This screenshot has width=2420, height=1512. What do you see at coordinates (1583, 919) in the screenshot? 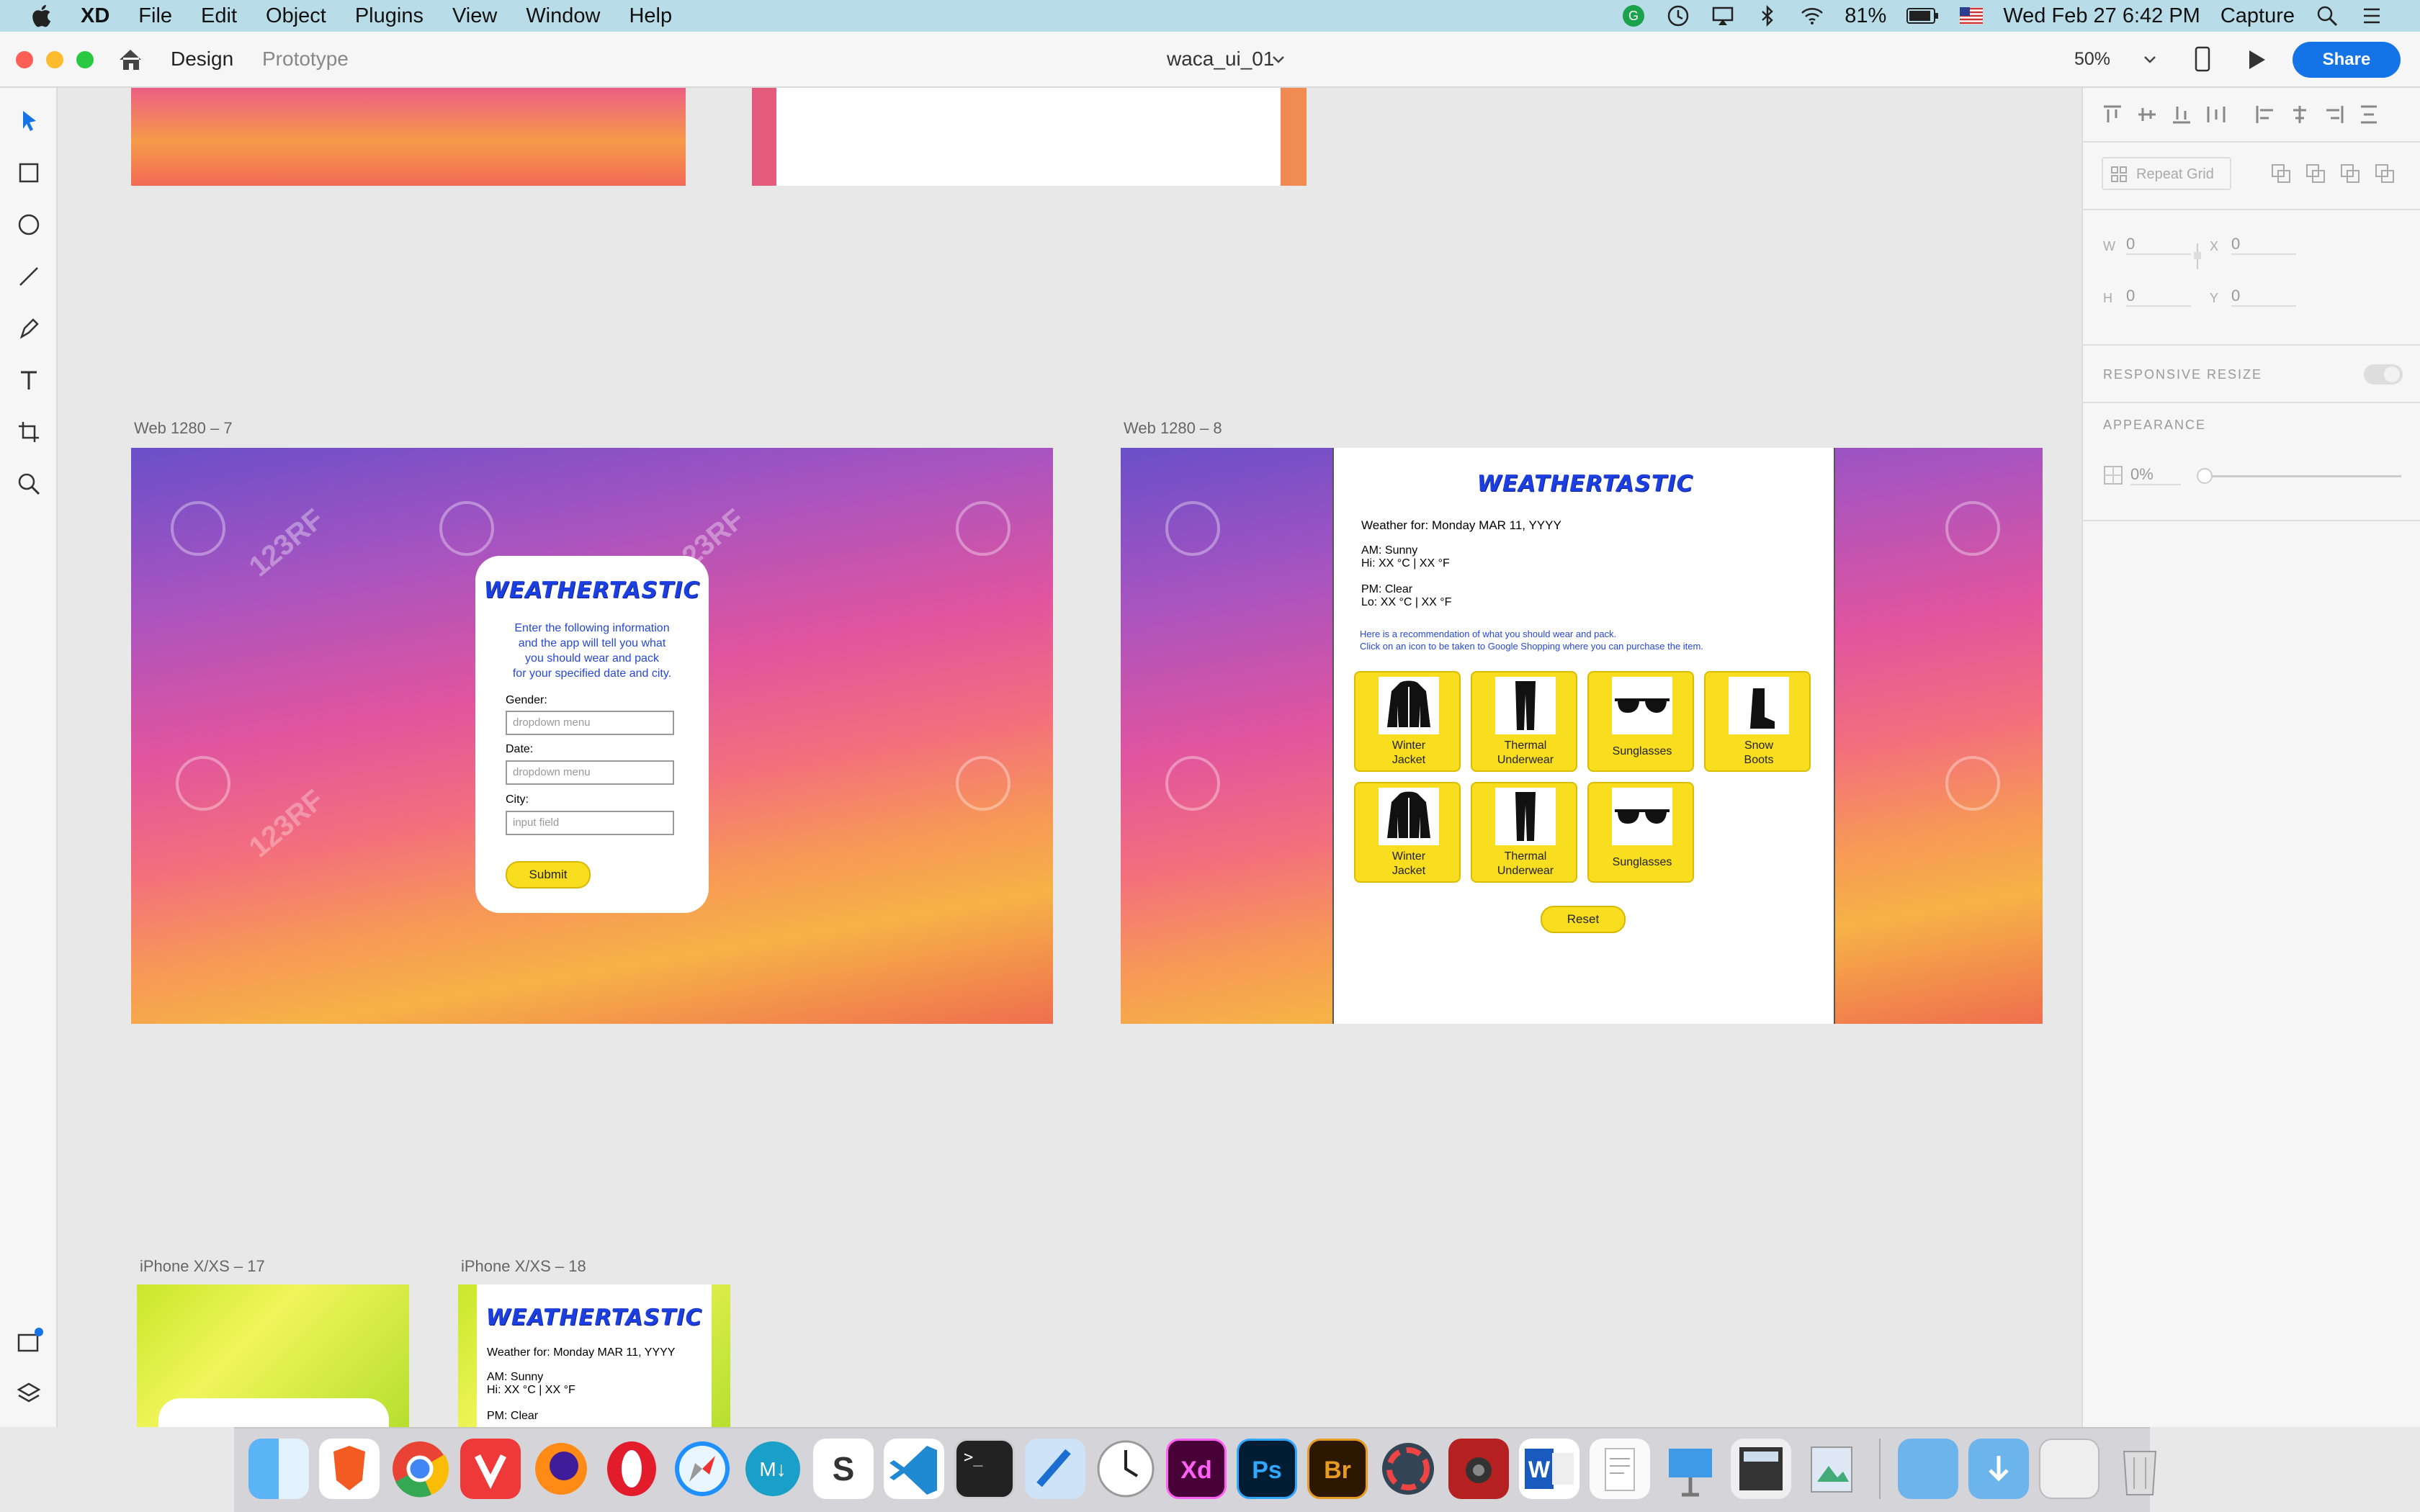
I see `reset-button: Reset` at bounding box center [1583, 919].